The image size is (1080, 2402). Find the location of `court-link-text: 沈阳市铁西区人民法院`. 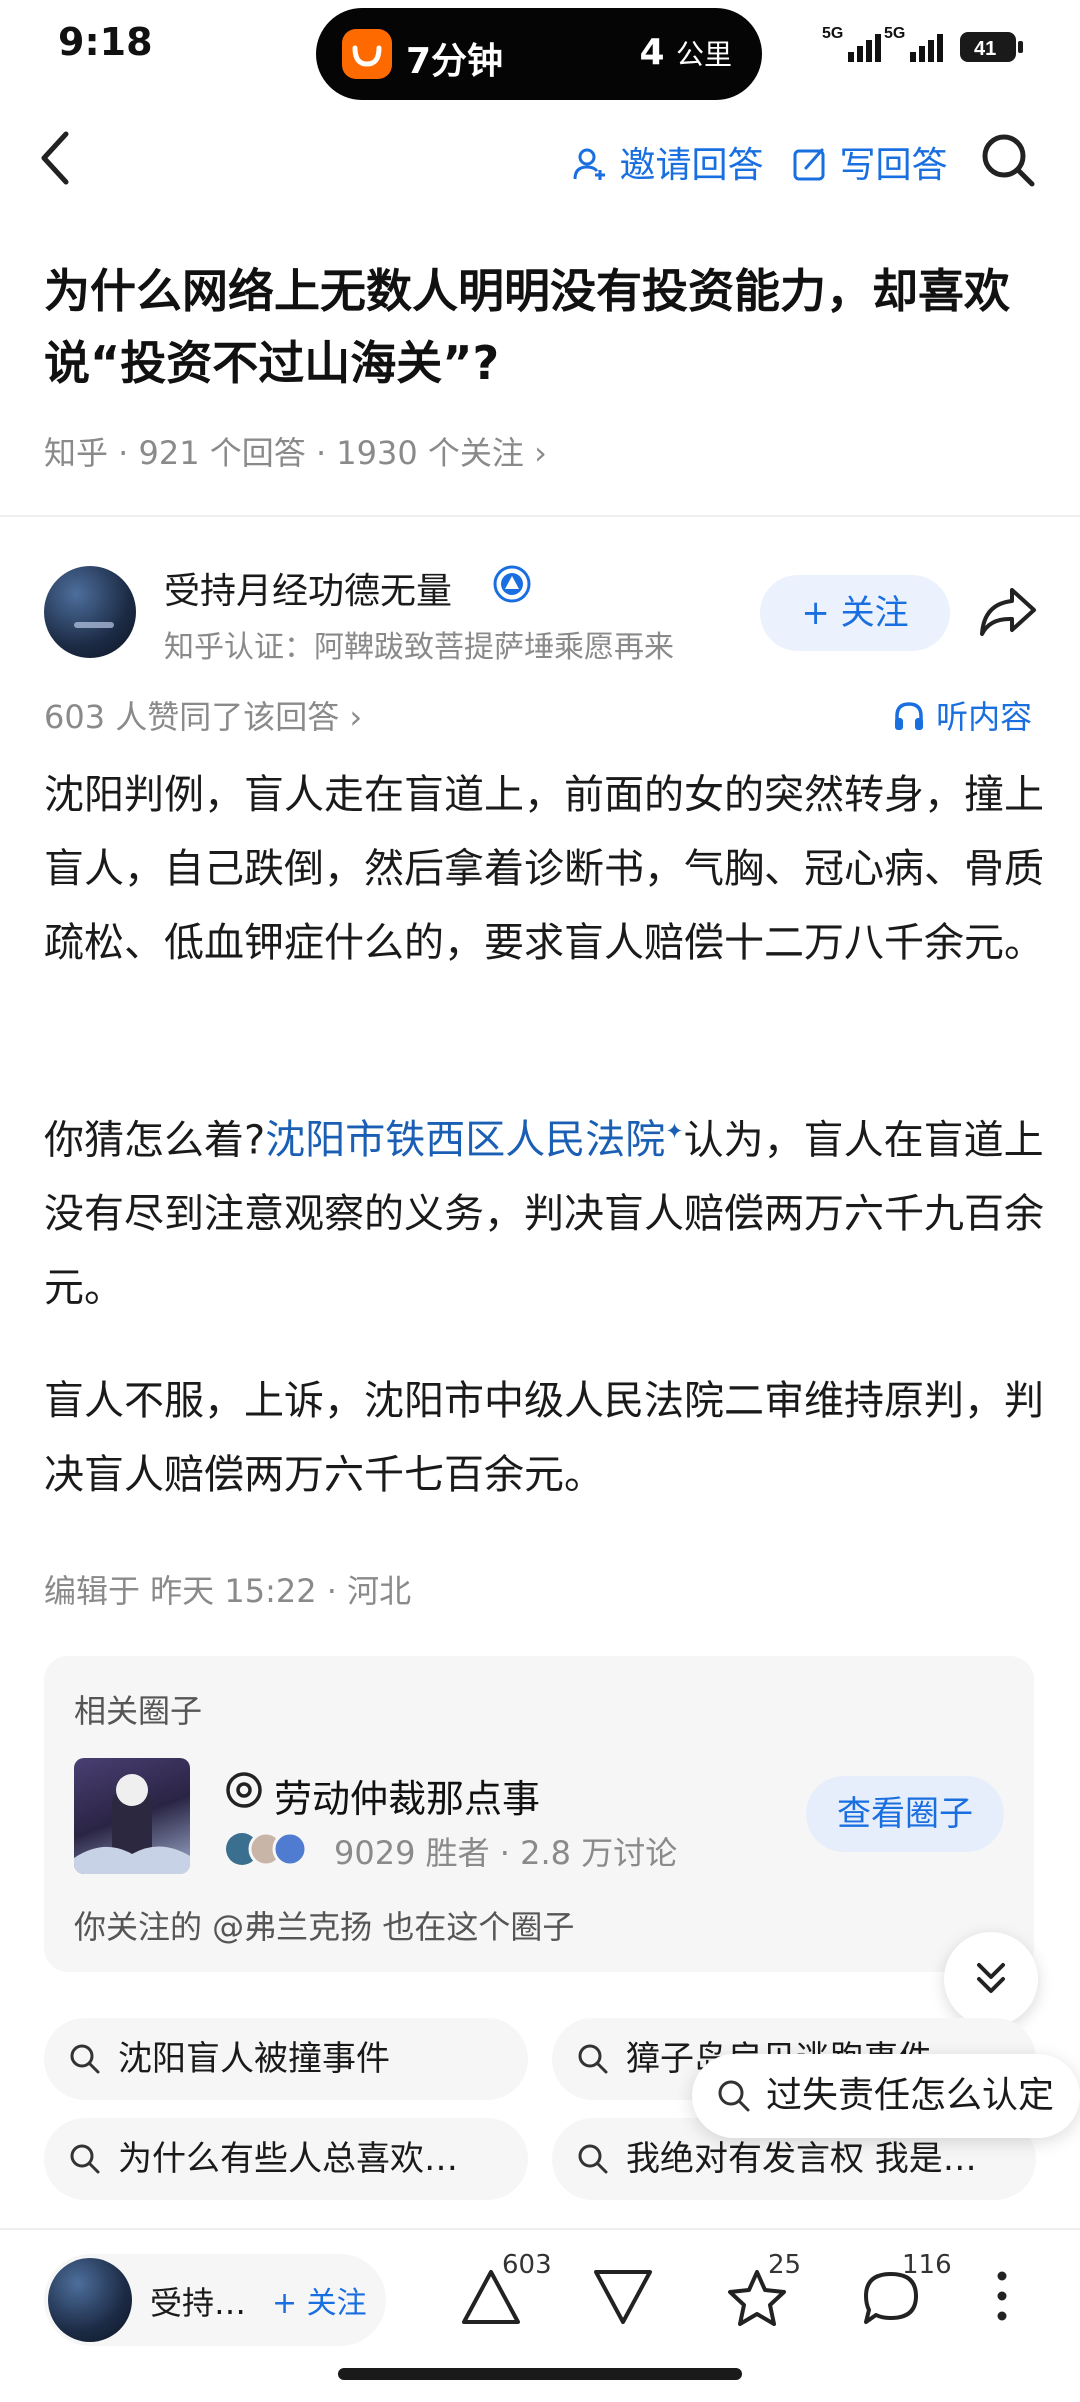

court-link-text: 沈阳市铁西区人民法院 is located at coordinates (465, 1140).